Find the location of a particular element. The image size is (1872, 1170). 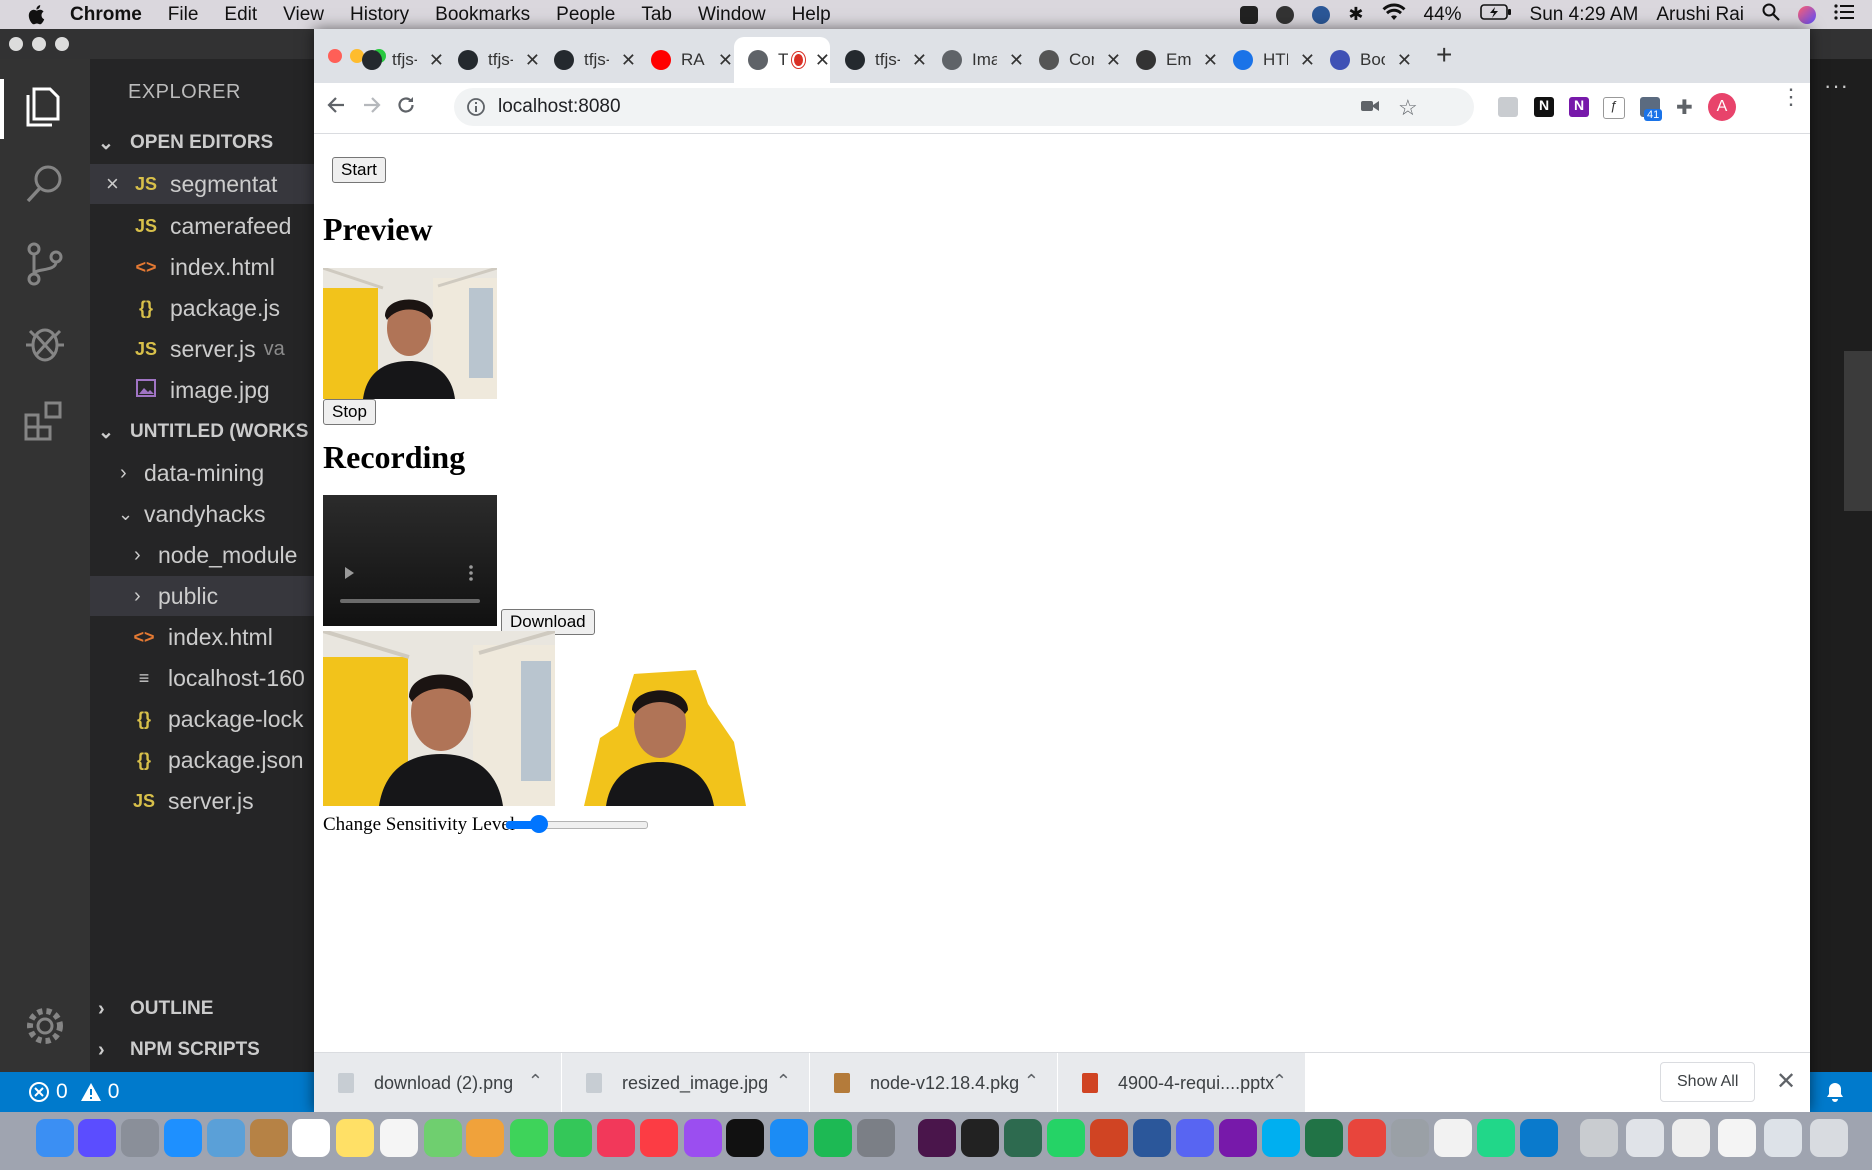

maps-icon is located at coordinates (443, 1138).